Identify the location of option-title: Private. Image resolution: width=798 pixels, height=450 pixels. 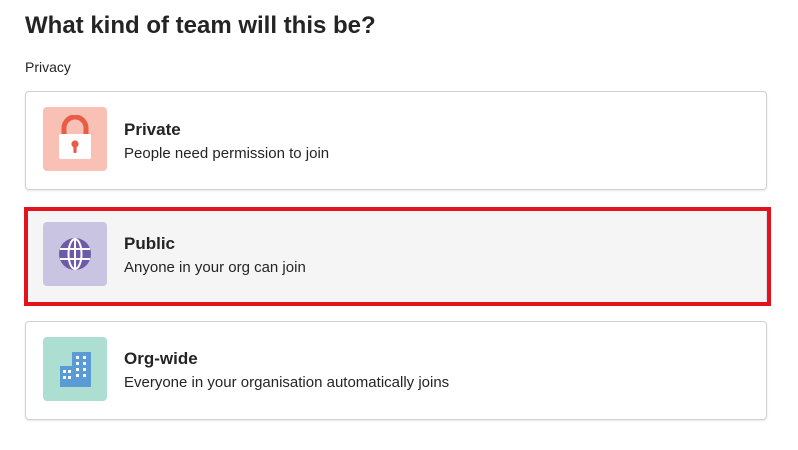
(152, 129).